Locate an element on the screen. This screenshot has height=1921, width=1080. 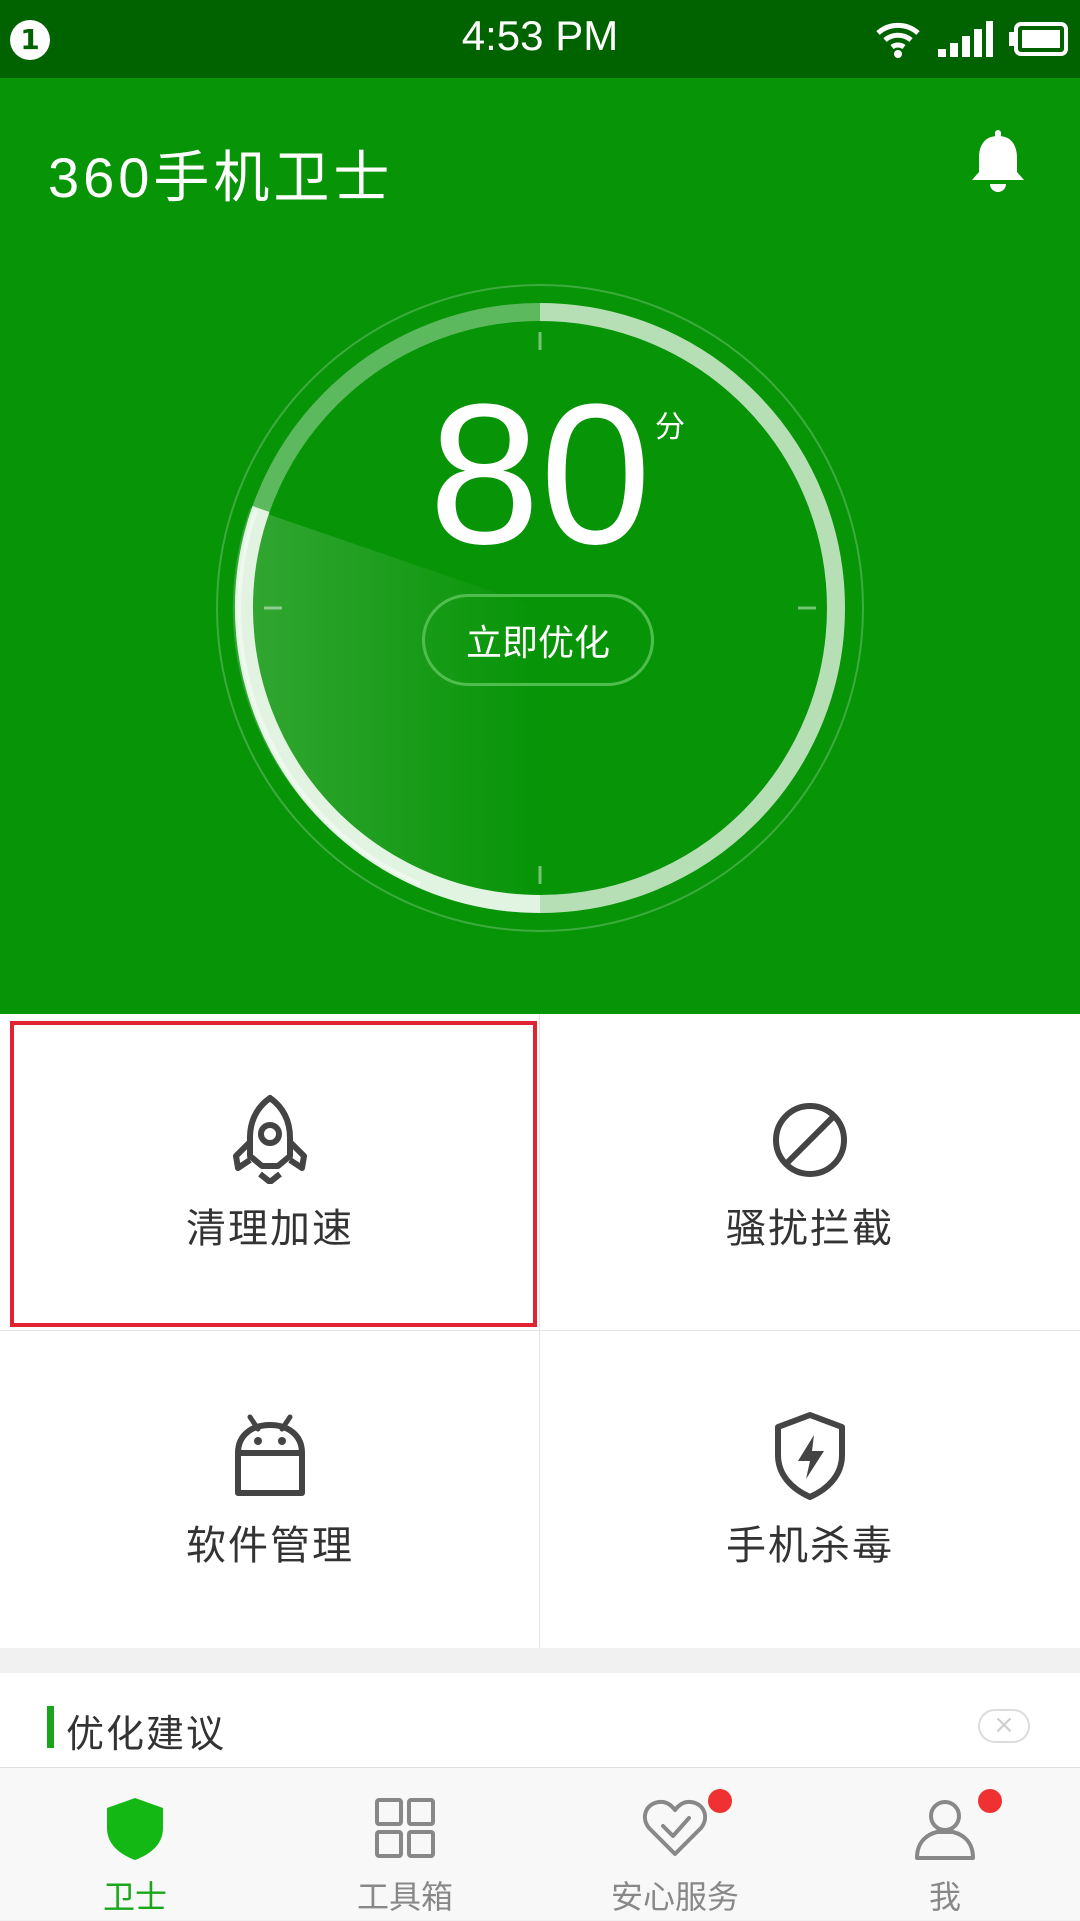
shield-icon is located at coordinates (135, 1829).